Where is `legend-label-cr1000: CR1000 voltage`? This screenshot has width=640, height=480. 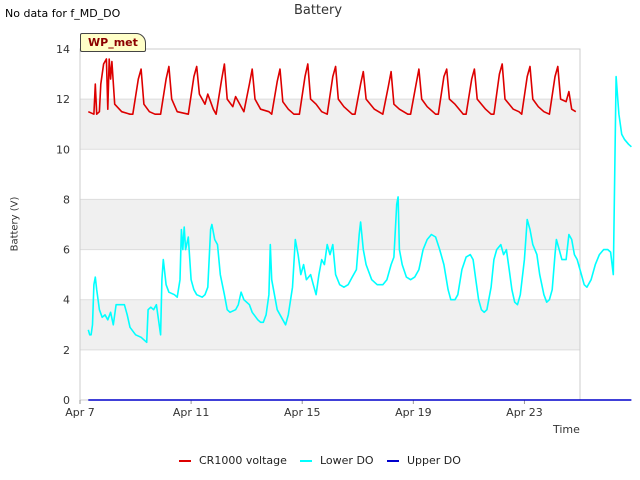
legend-label-cr1000: CR1000 voltage is located at coordinates (243, 460).